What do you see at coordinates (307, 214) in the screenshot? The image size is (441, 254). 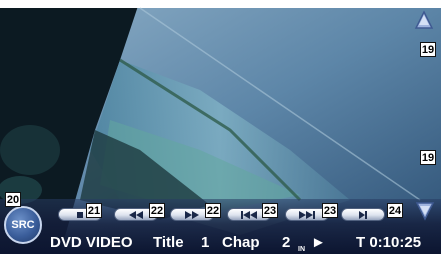 I see `skip-forward-icon` at bounding box center [307, 214].